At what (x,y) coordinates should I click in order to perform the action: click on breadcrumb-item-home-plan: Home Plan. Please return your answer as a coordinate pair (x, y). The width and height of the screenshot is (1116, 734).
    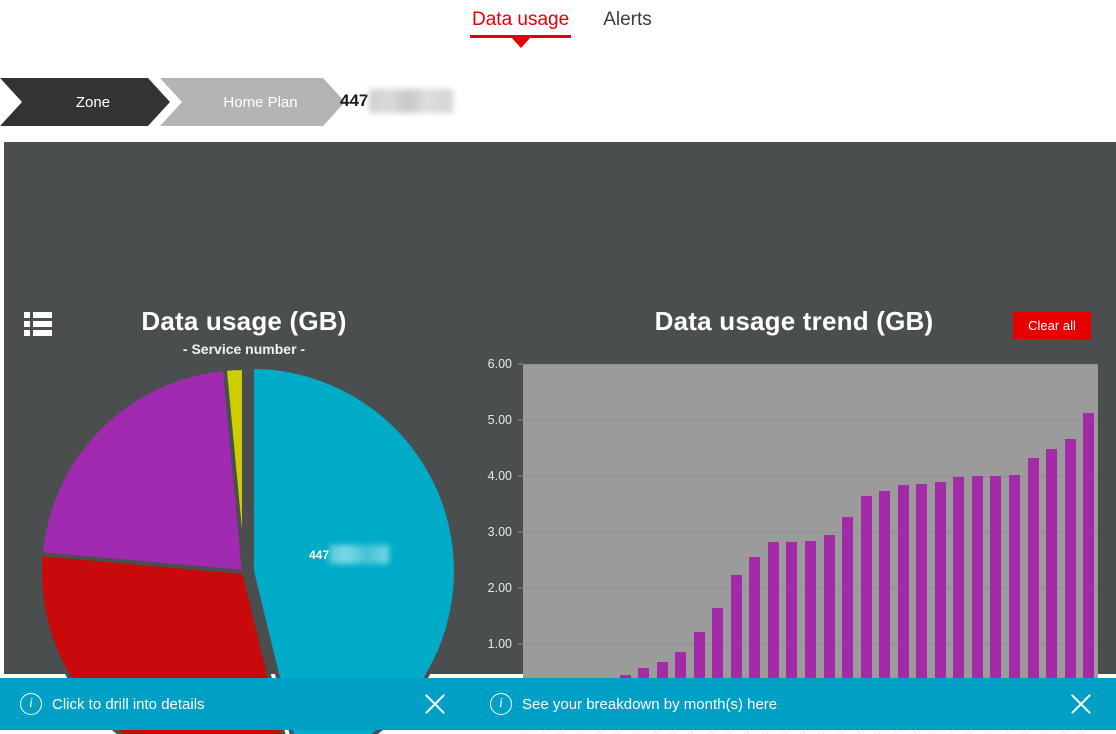
    Looking at the image, I should click on (252, 102).